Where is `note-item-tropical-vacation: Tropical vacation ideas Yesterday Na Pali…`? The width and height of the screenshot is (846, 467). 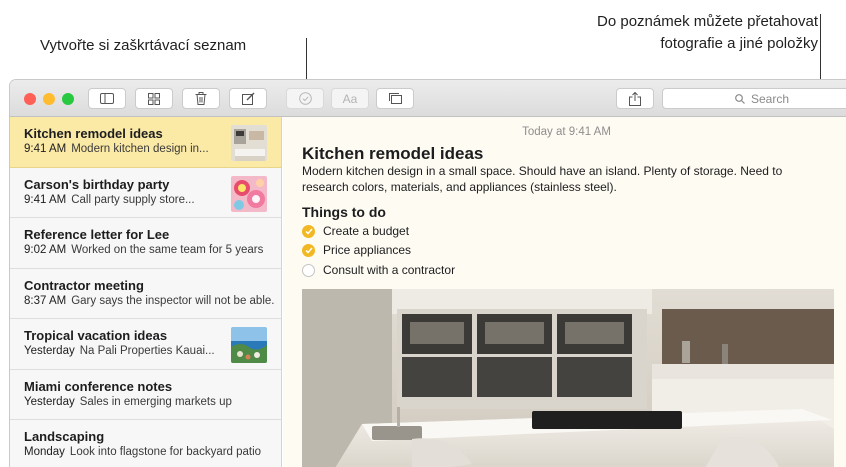 note-item-tropical-vacation: Tropical vacation ideas Yesterday Na Pali… is located at coordinates (145, 344).